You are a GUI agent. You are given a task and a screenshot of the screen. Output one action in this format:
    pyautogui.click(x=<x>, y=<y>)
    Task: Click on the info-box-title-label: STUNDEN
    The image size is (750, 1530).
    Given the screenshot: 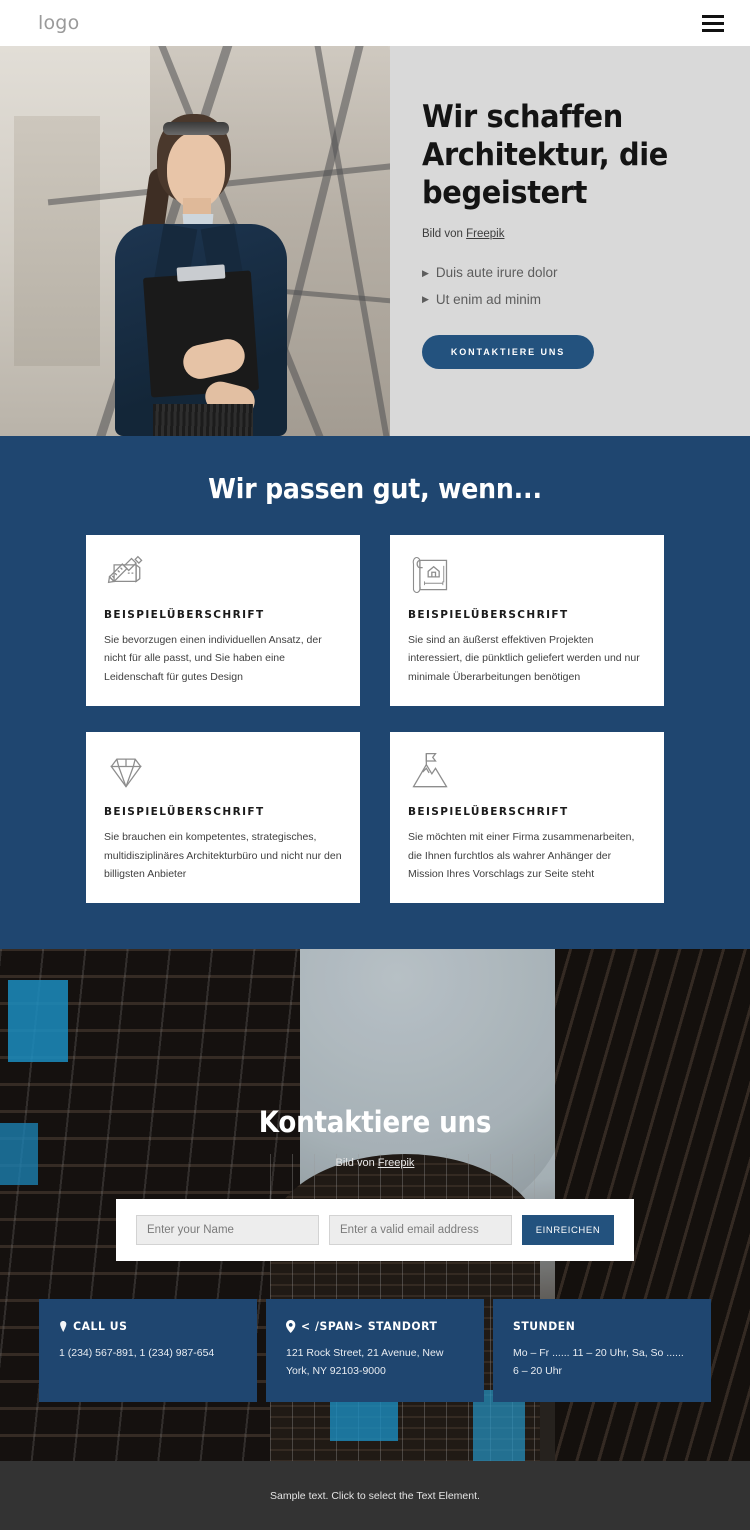 What is the action you would take?
    pyautogui.click(x=544, y=1326)
    